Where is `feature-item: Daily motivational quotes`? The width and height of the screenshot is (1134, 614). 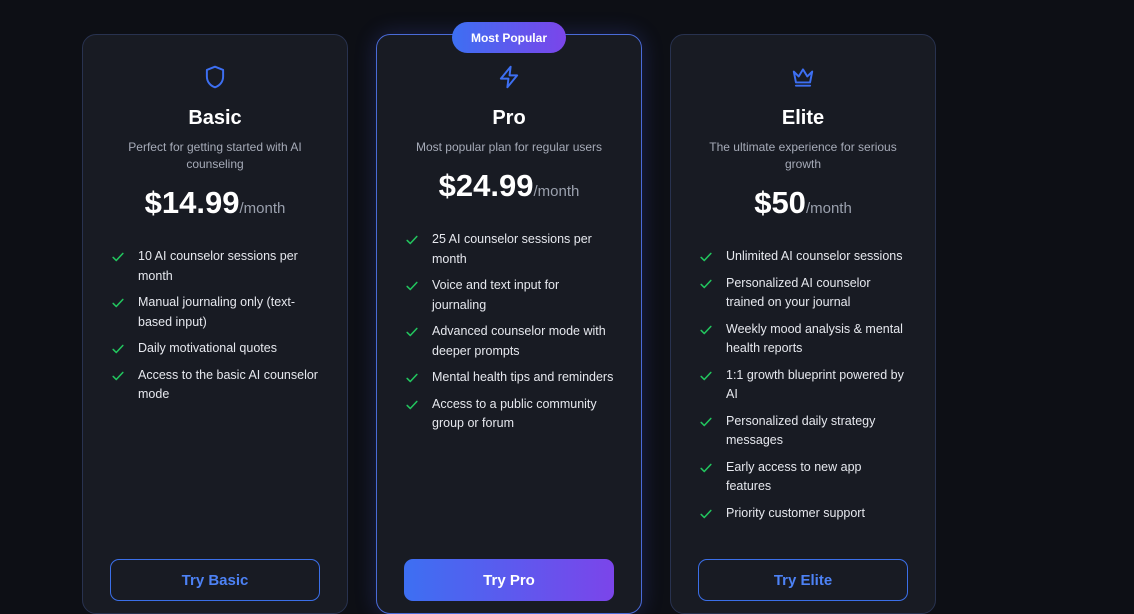
feature-item: Daily motivational quotes is located at coordinates (216, 349).